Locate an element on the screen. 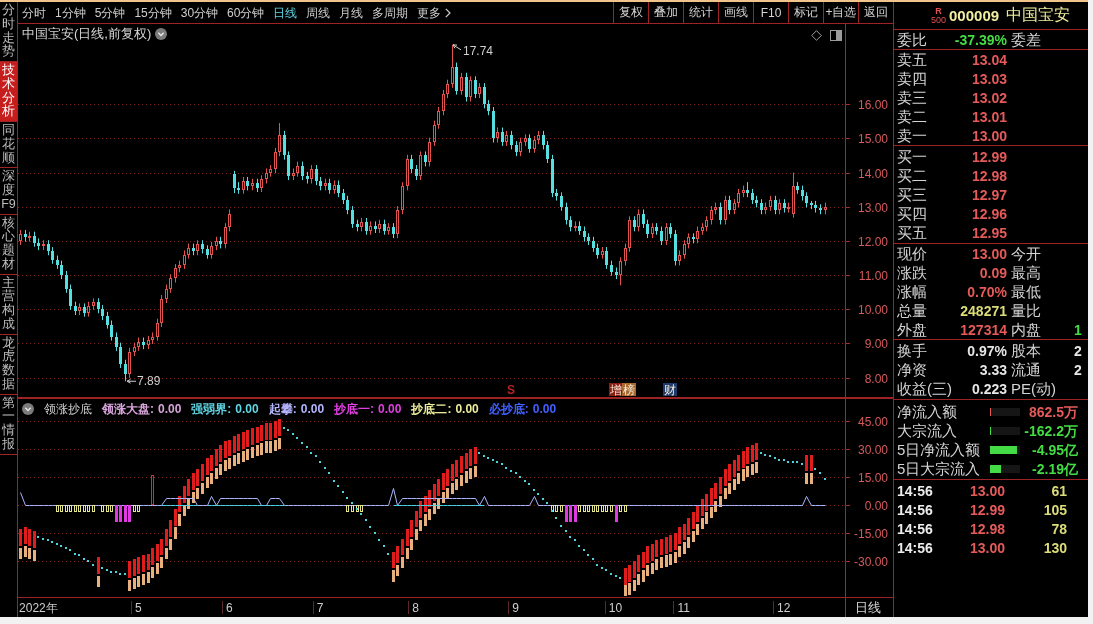  trade-volume: 61 is located at coordinates (1059, 490).